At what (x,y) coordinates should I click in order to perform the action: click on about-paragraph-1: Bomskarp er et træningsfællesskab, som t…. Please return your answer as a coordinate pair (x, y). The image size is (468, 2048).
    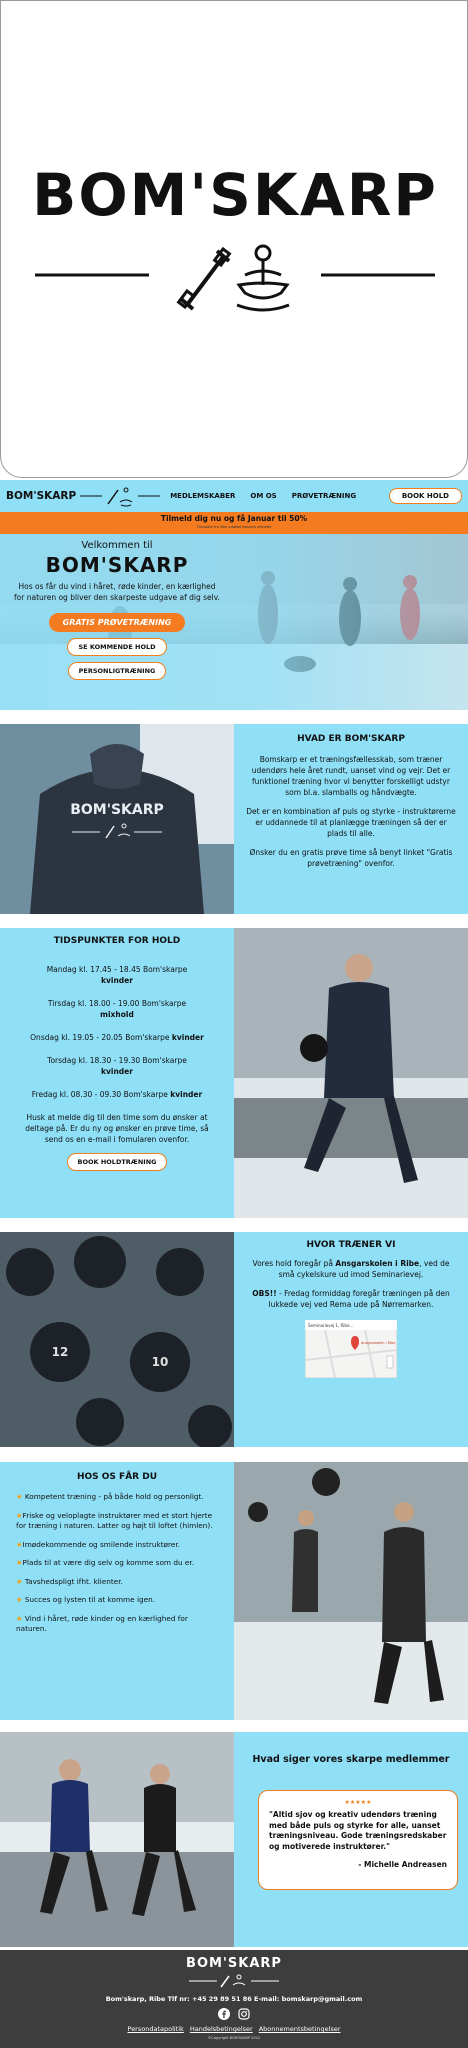
    Looking at the image, I should click on (351, 776).